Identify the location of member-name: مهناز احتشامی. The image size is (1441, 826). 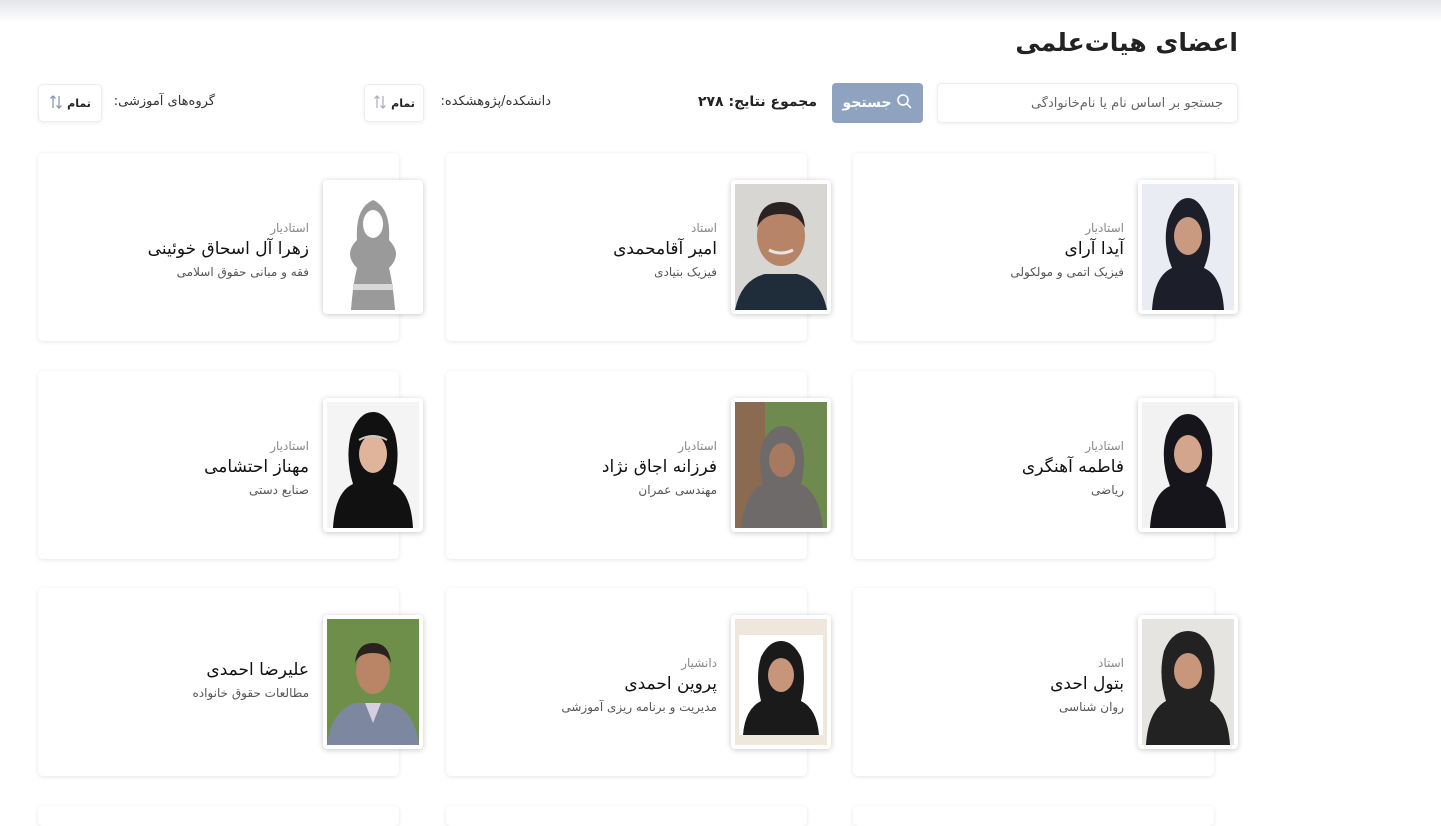
(256, 467).